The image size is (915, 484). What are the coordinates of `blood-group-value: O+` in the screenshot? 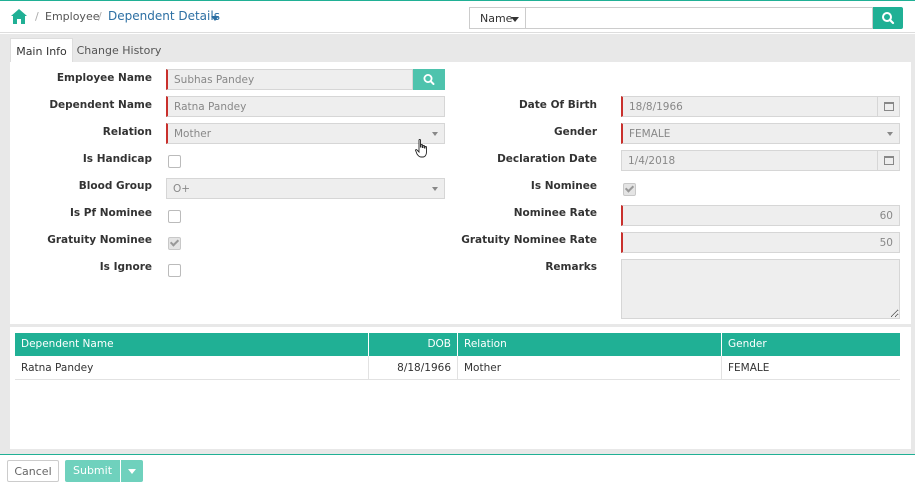 It's located at (182, 189).